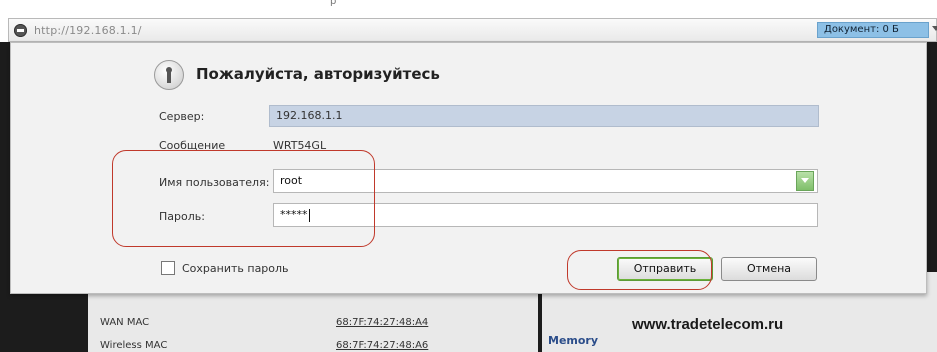 The height and width of the screenshot is (352, 937). I want to click on password-input: *****, so click(545, 215).